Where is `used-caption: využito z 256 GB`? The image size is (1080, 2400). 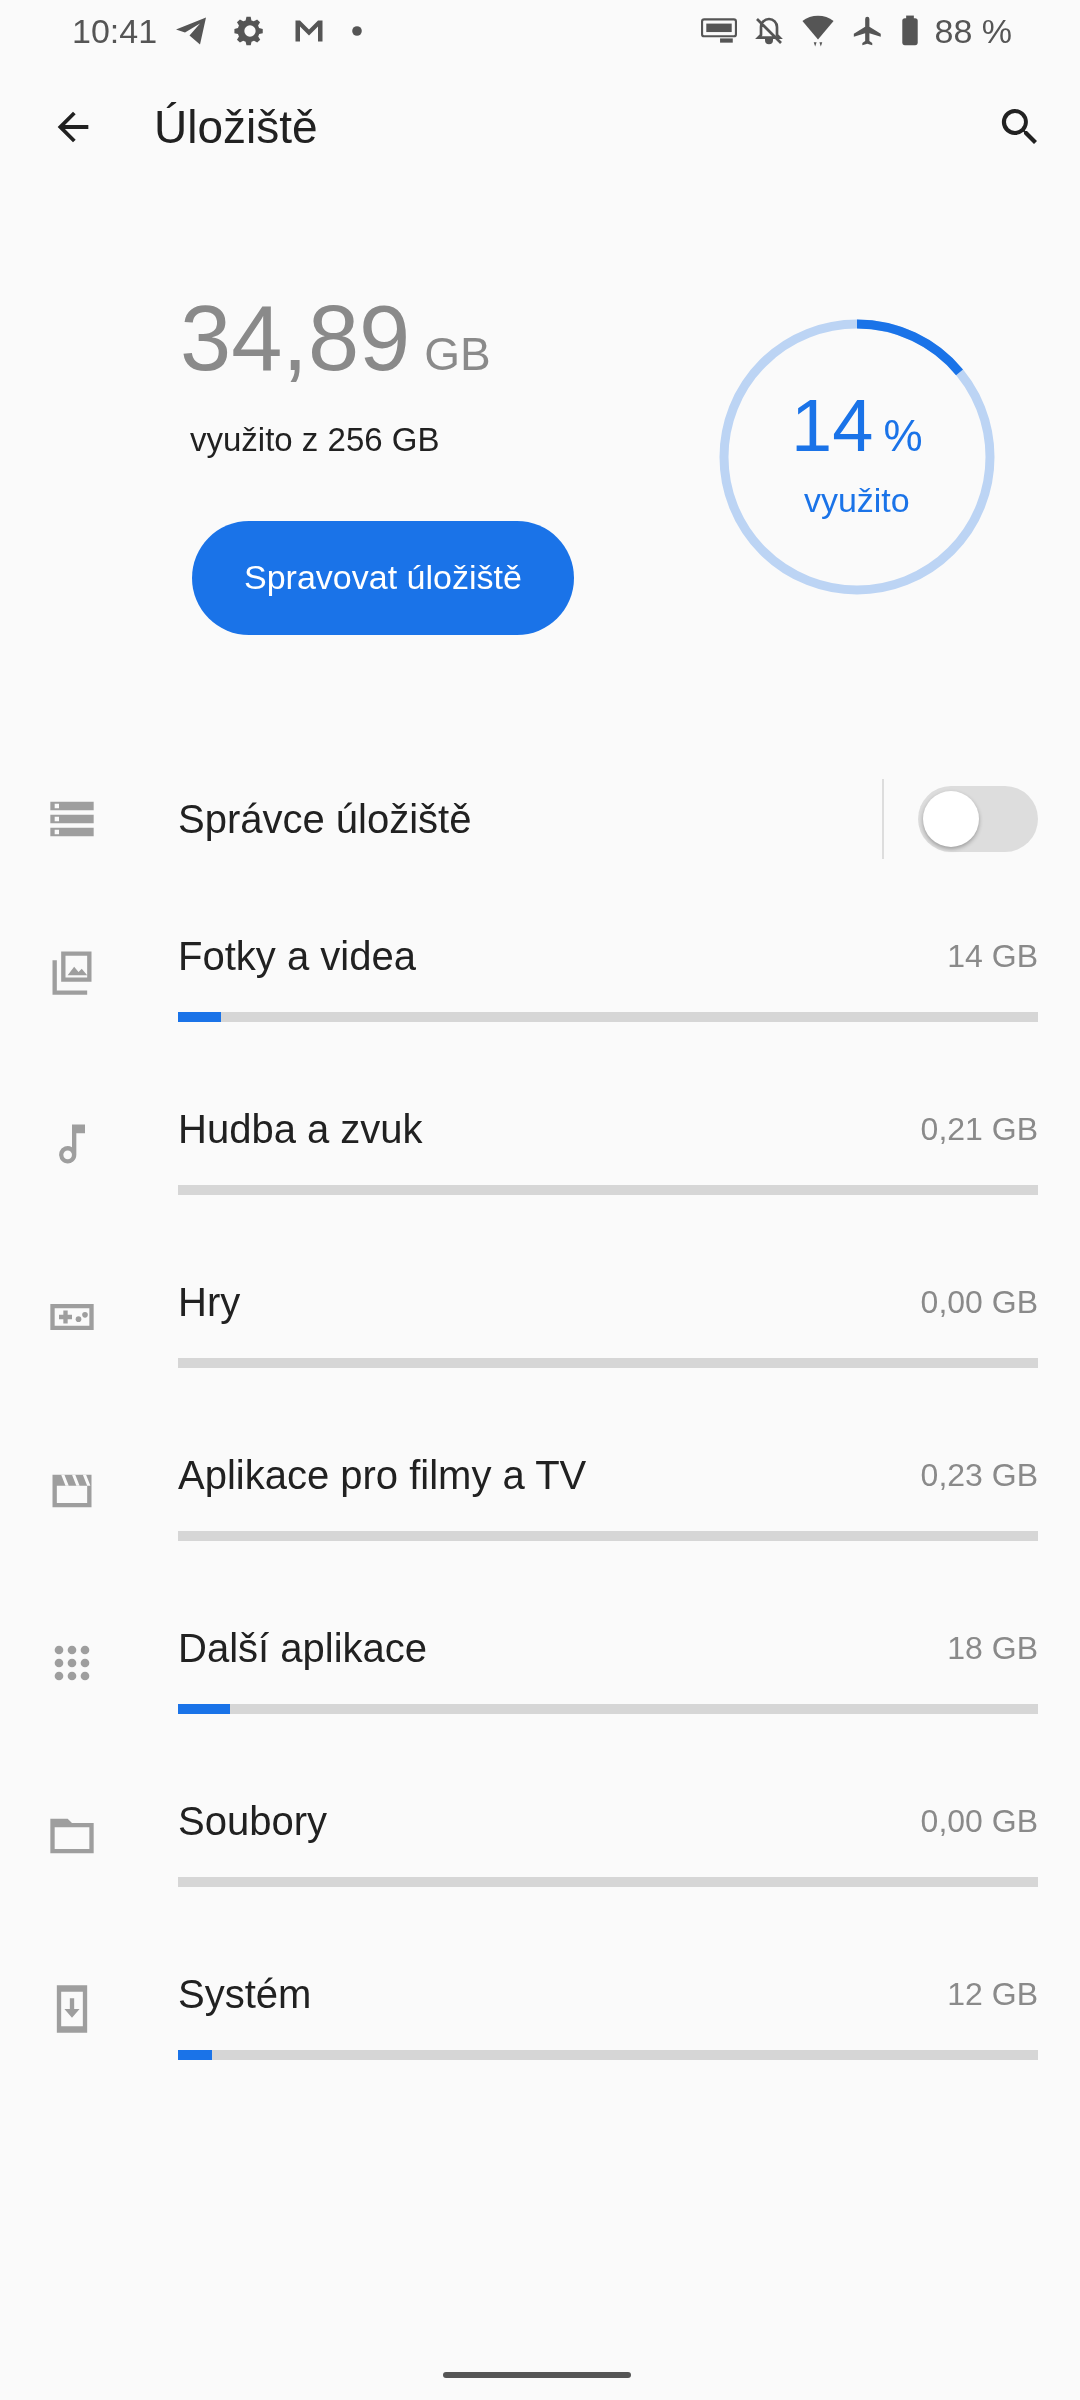
used-caption: využito z 256 GB is located at coordinates (315, 440).